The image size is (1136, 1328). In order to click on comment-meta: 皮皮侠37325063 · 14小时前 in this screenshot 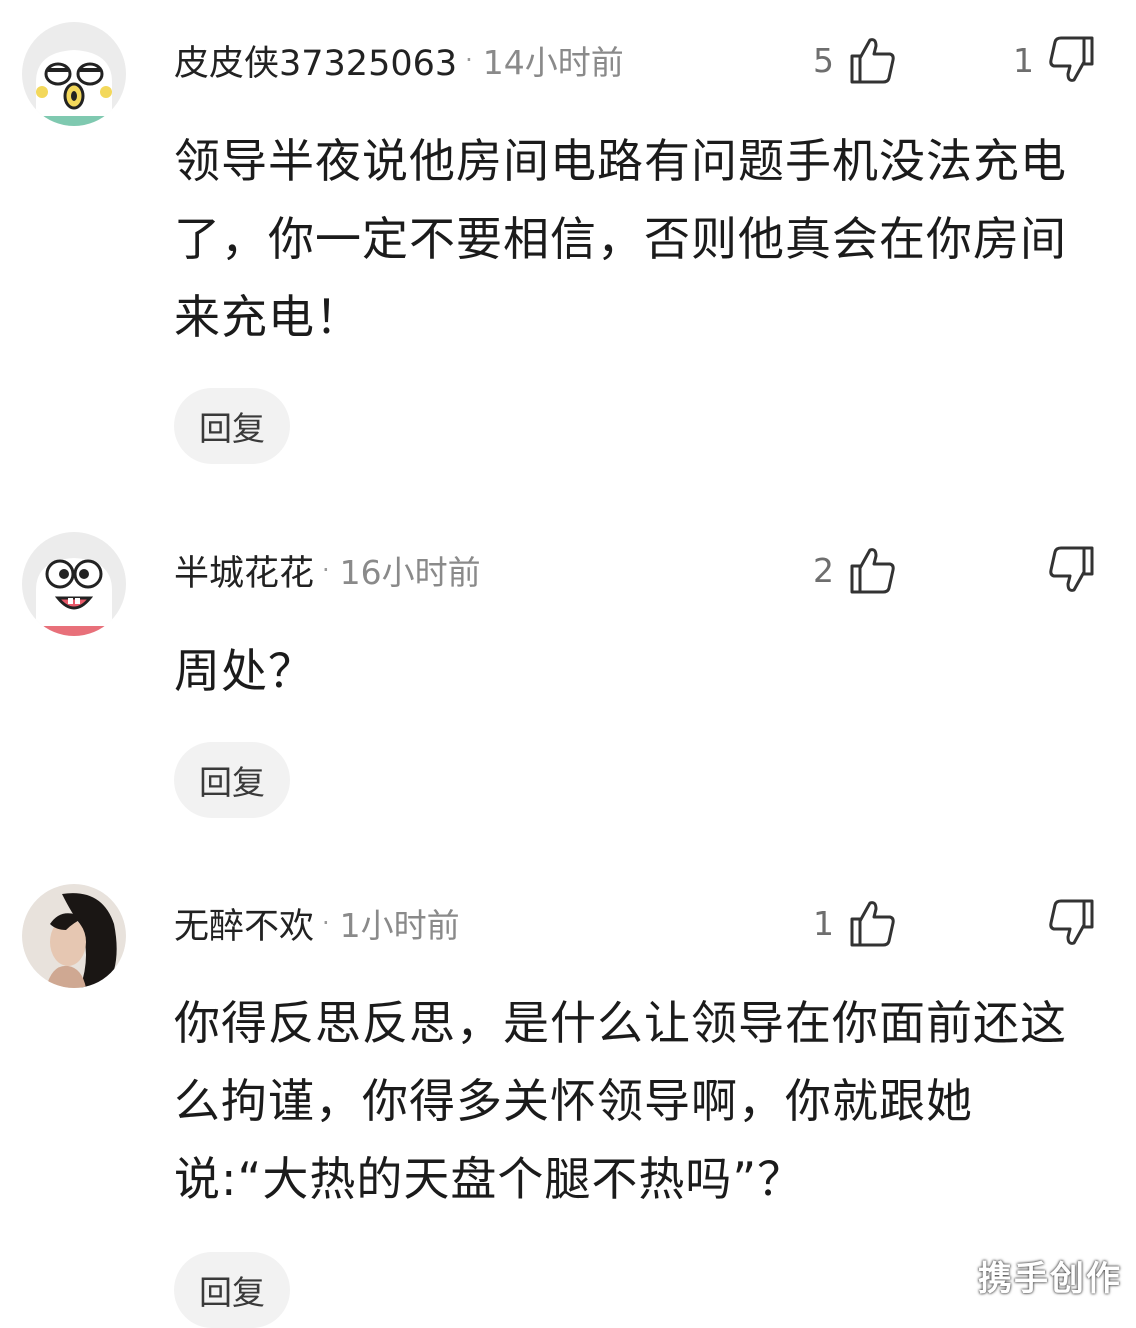, I will do `click(399, 60)`.